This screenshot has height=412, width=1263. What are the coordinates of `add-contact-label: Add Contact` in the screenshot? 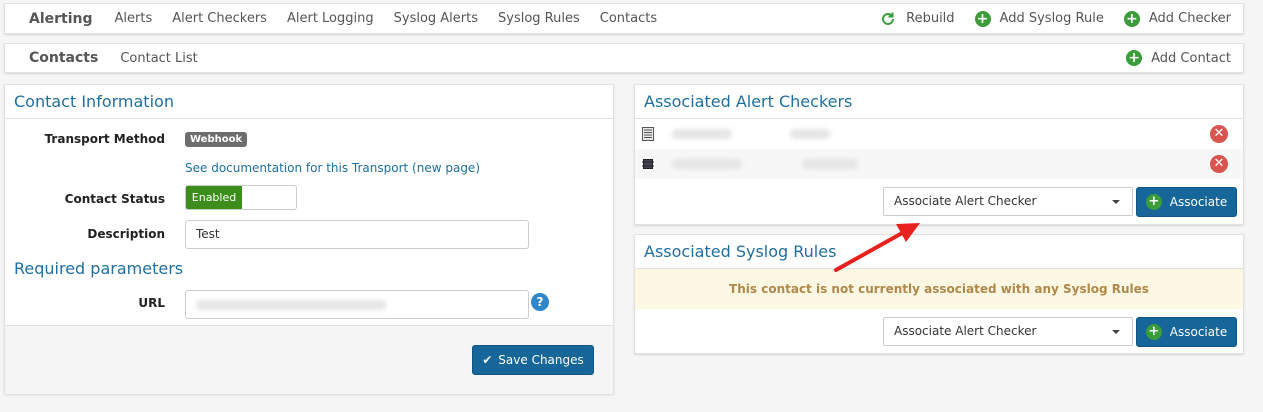 It's located at (1191, 58).